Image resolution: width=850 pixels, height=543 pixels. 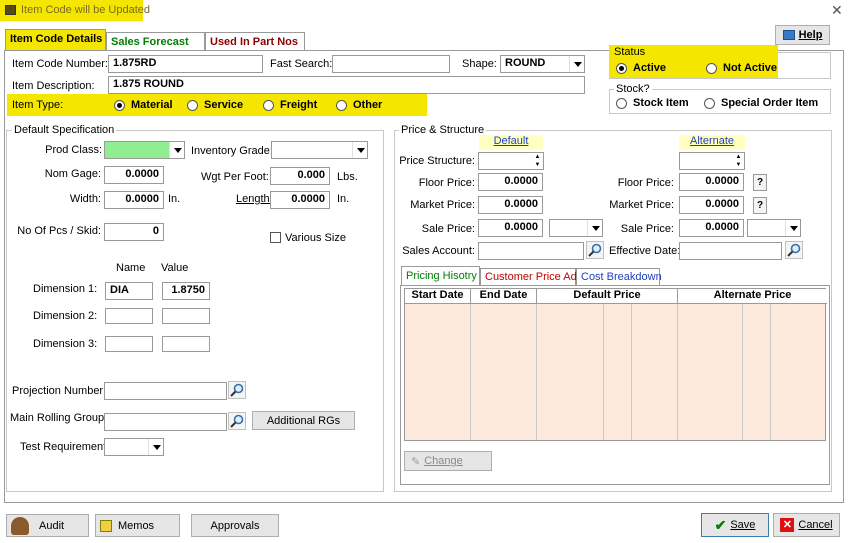 I want to click on pcs-per-skid-input: 0, so click(x=134, y=232).